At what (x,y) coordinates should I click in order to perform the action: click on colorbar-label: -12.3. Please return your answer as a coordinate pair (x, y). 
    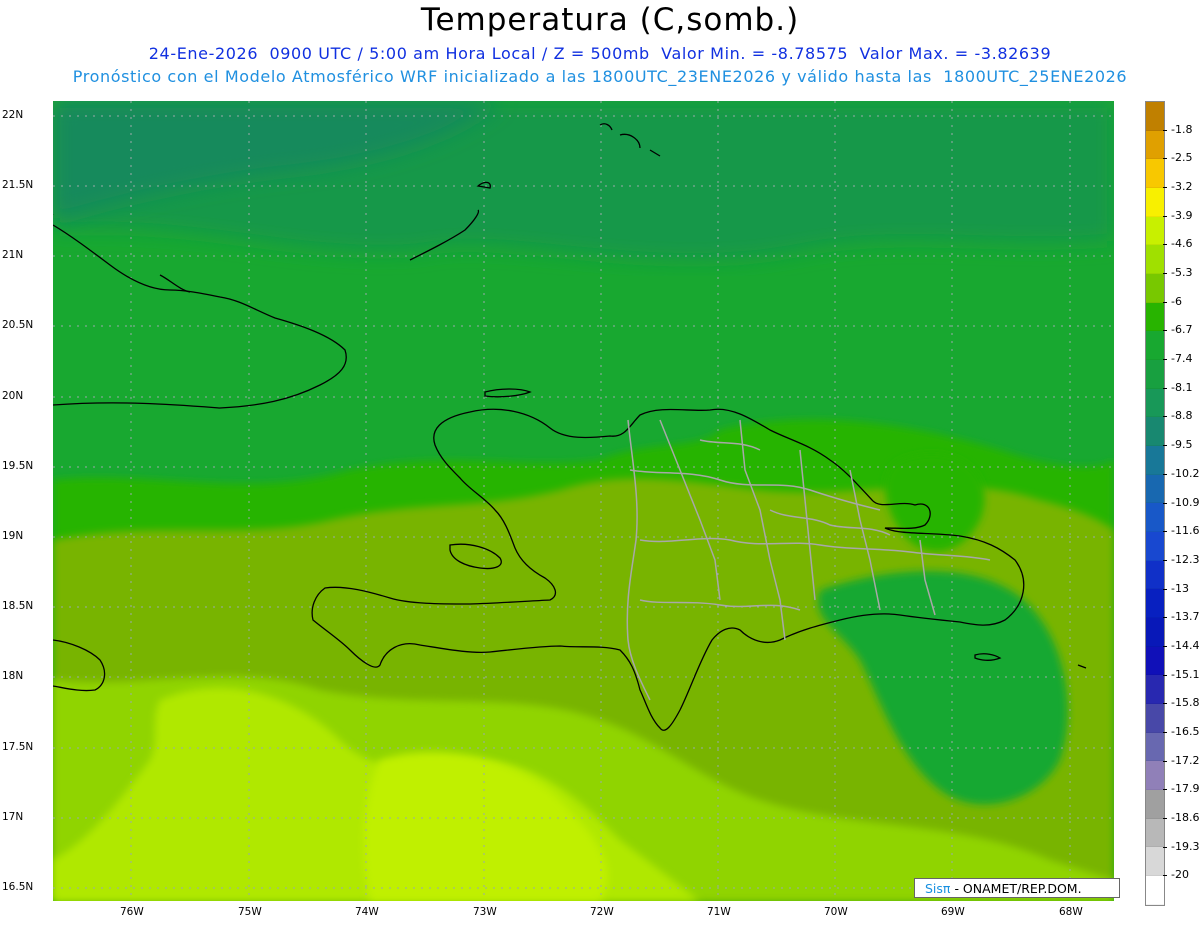
    Looking at the image, I should click on (1185, 559).